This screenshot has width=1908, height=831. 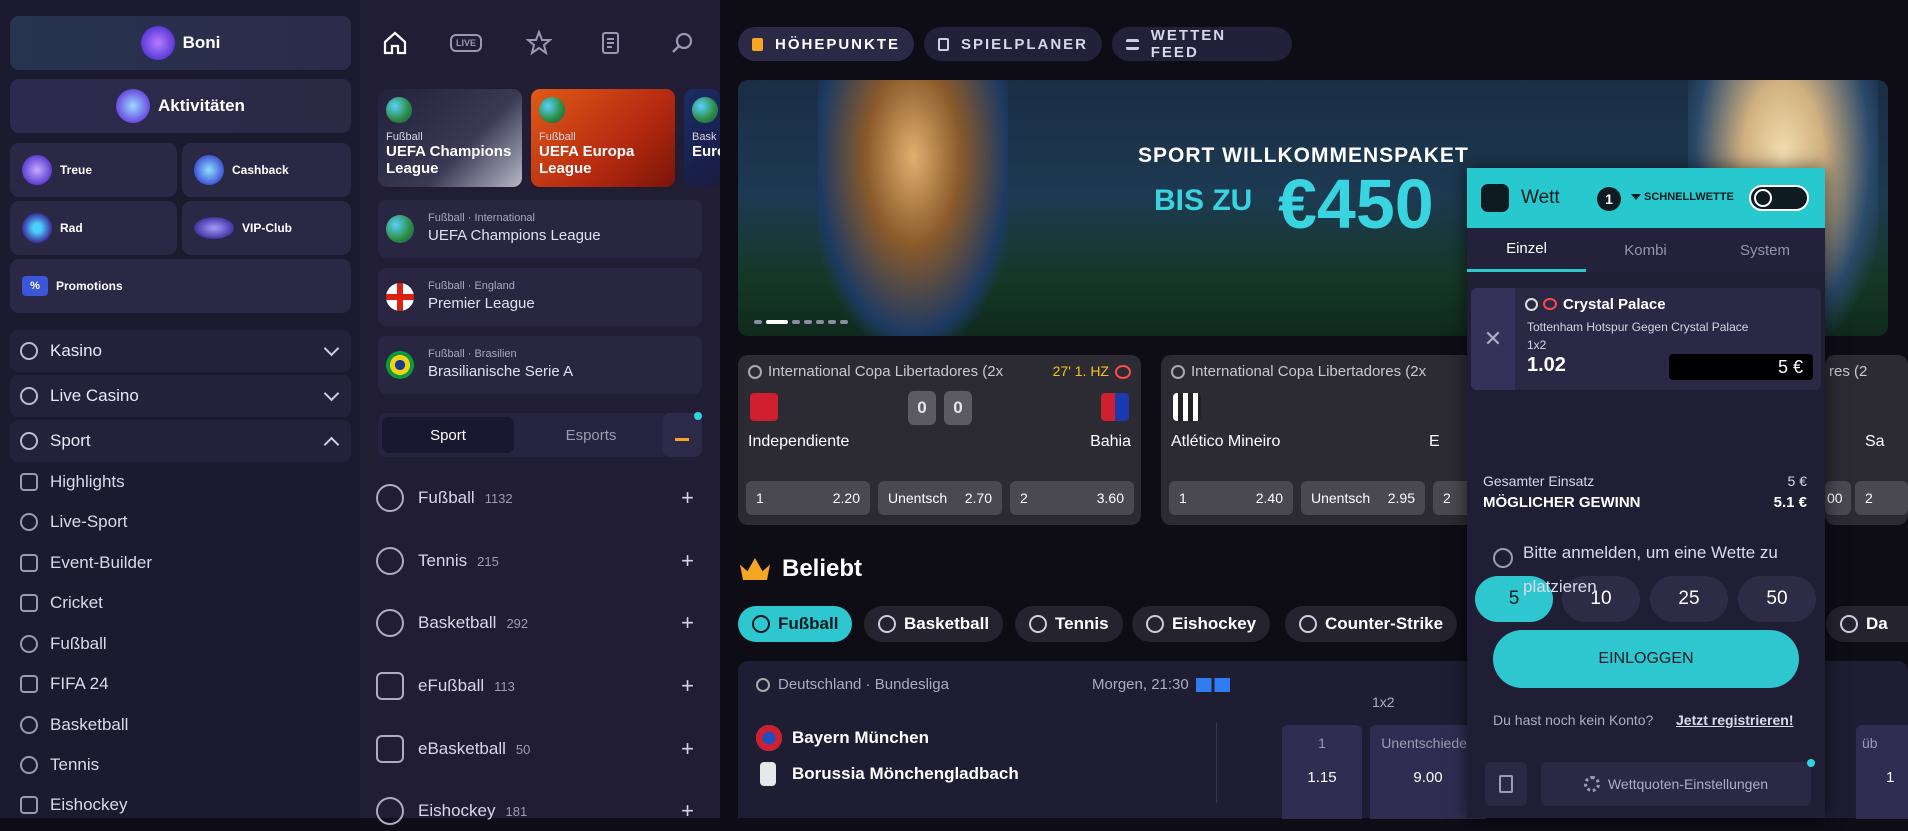 I want to click on cashback-tile: Cashback, so click(x=266, y=170).